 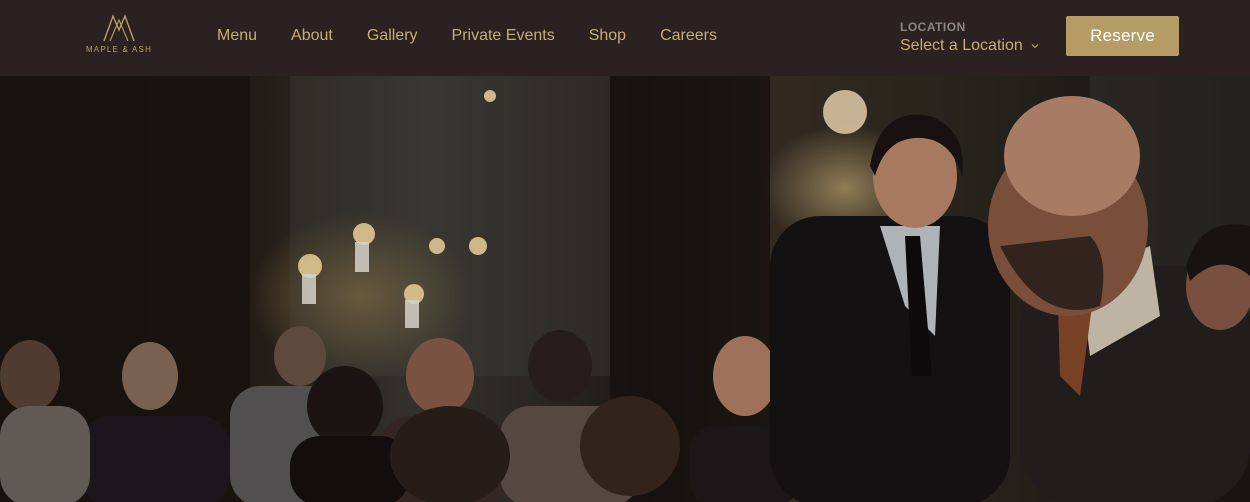 What do you see at coordinates (392, 36) in the screenshot?
I see `nav-item-gallery: Gallery` at bounding box center [392, 36].